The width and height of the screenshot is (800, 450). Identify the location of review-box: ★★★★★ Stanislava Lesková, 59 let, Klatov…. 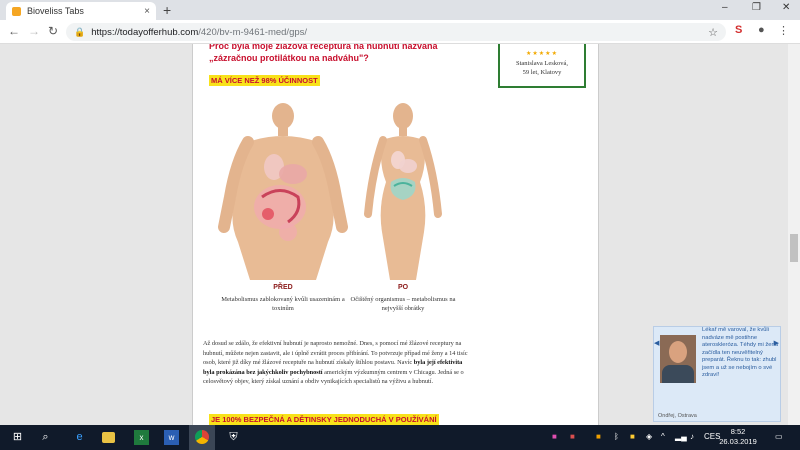
(542, 66).